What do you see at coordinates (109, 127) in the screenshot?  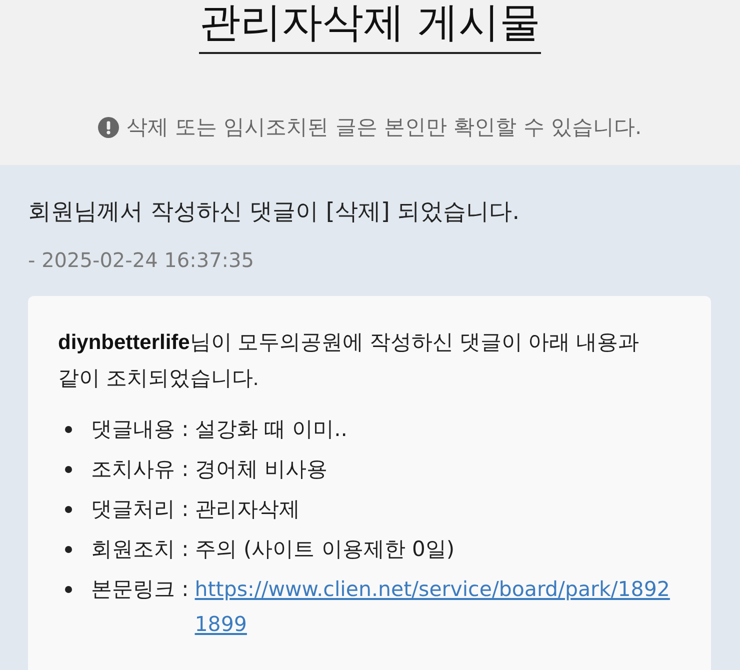 I see `exclamation-icon` at bounding box center [109, 127].